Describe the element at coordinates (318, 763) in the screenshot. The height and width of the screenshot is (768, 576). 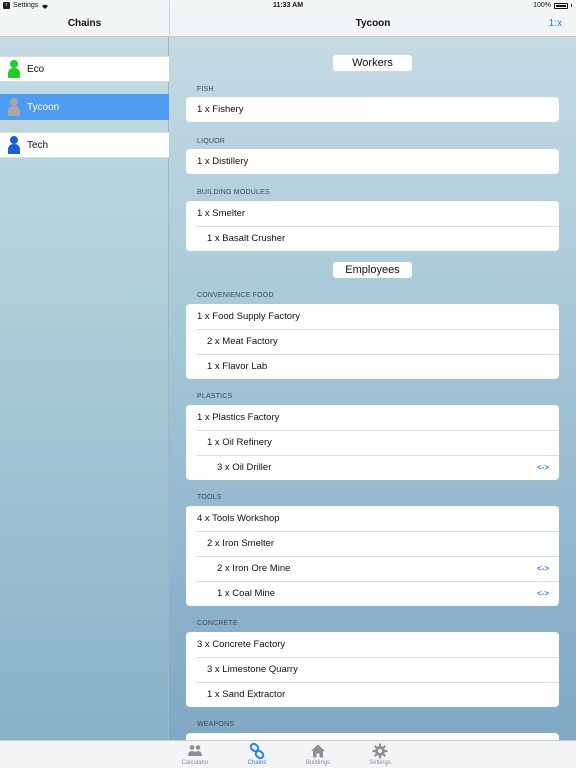
I see `tab-label: Buildings` at that location.